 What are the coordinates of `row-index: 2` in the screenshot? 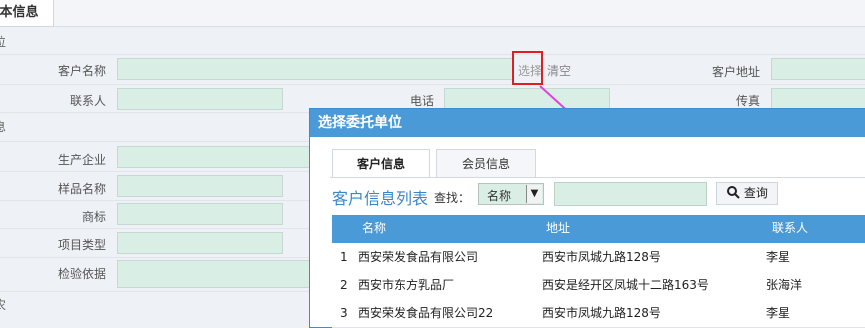 It's located at (344, 285).